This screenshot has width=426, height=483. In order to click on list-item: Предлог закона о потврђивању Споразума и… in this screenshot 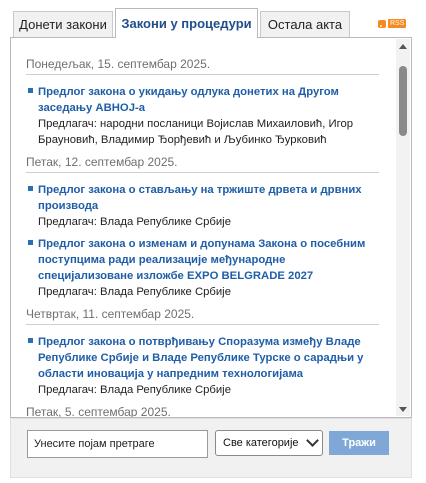, I will do `click(202, 366)`.